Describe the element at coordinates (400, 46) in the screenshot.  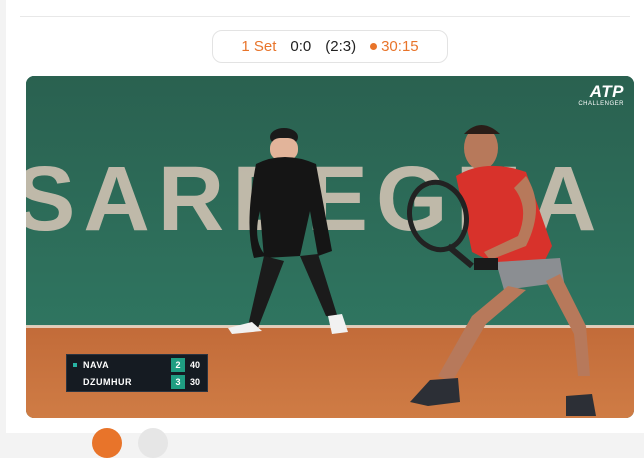
I see `live-points-value: 30:15` at that location.